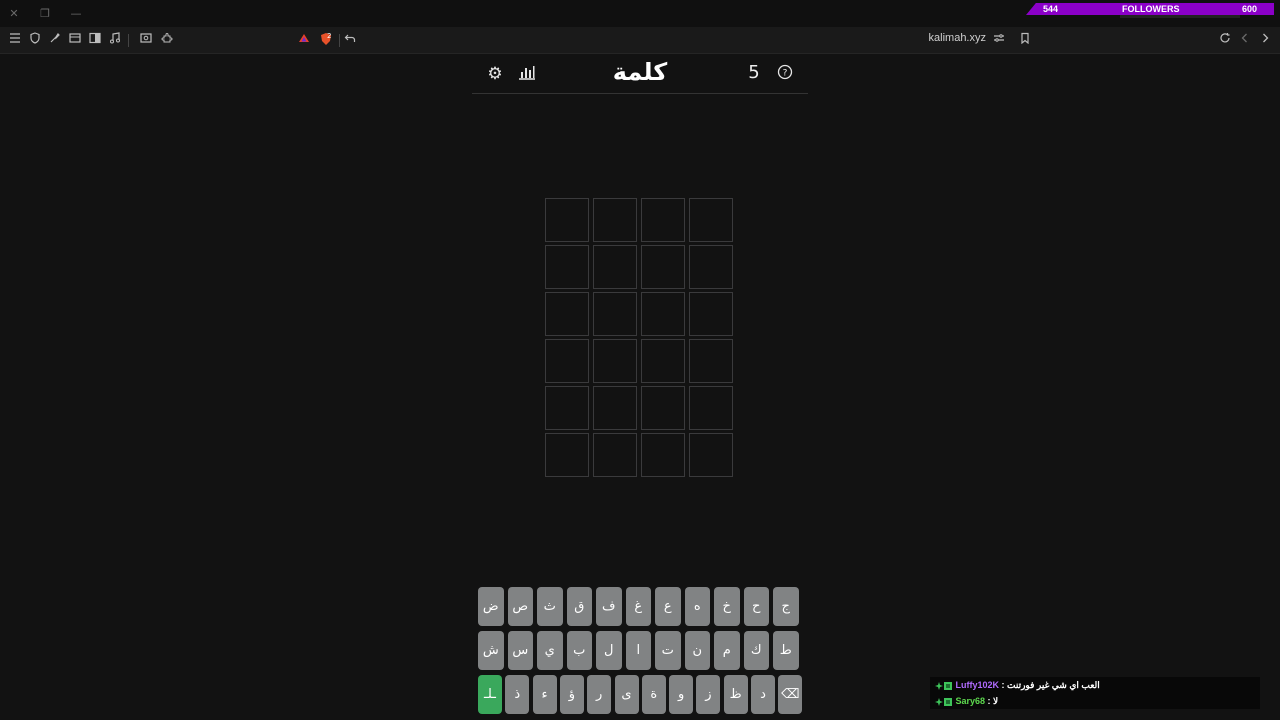 Image resolution: width=1280 pixels, height=720 pixels. Describe the element at coordinates (999, 40) in the screenshot. I see `site-settings-icon` at that location.